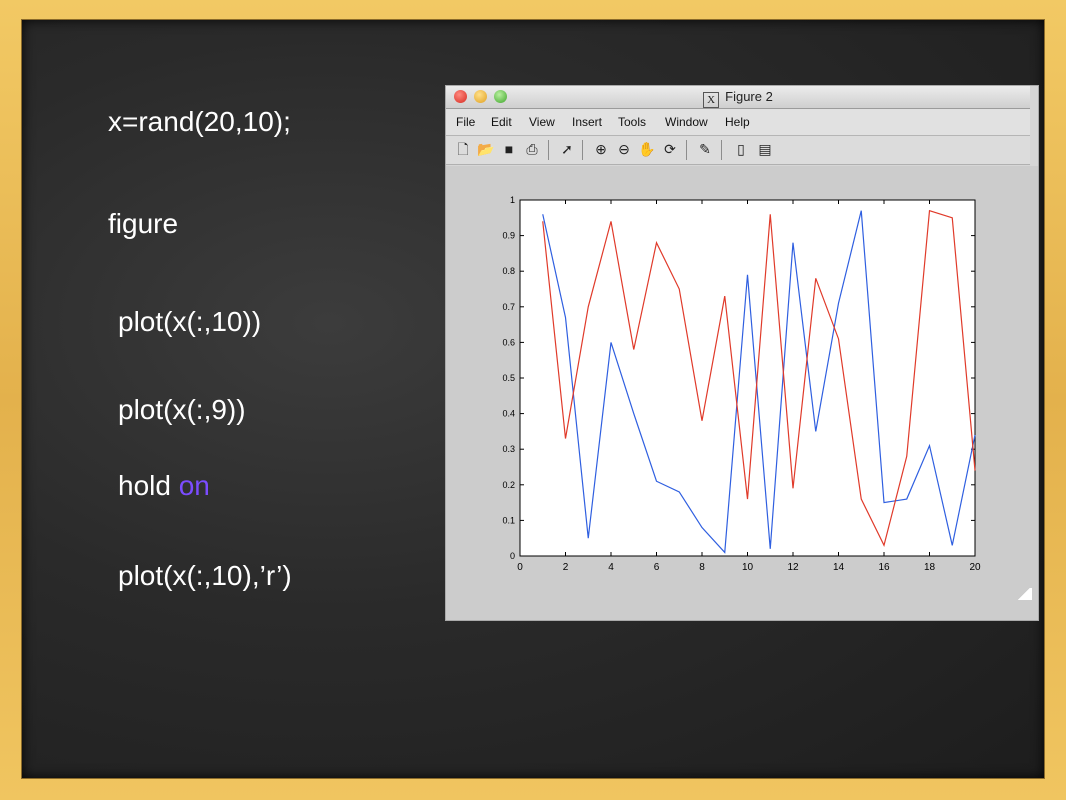 The width and height of the screenshot is (1066, 800). I want to click on x-tick-label: 2, so click(566, 567).